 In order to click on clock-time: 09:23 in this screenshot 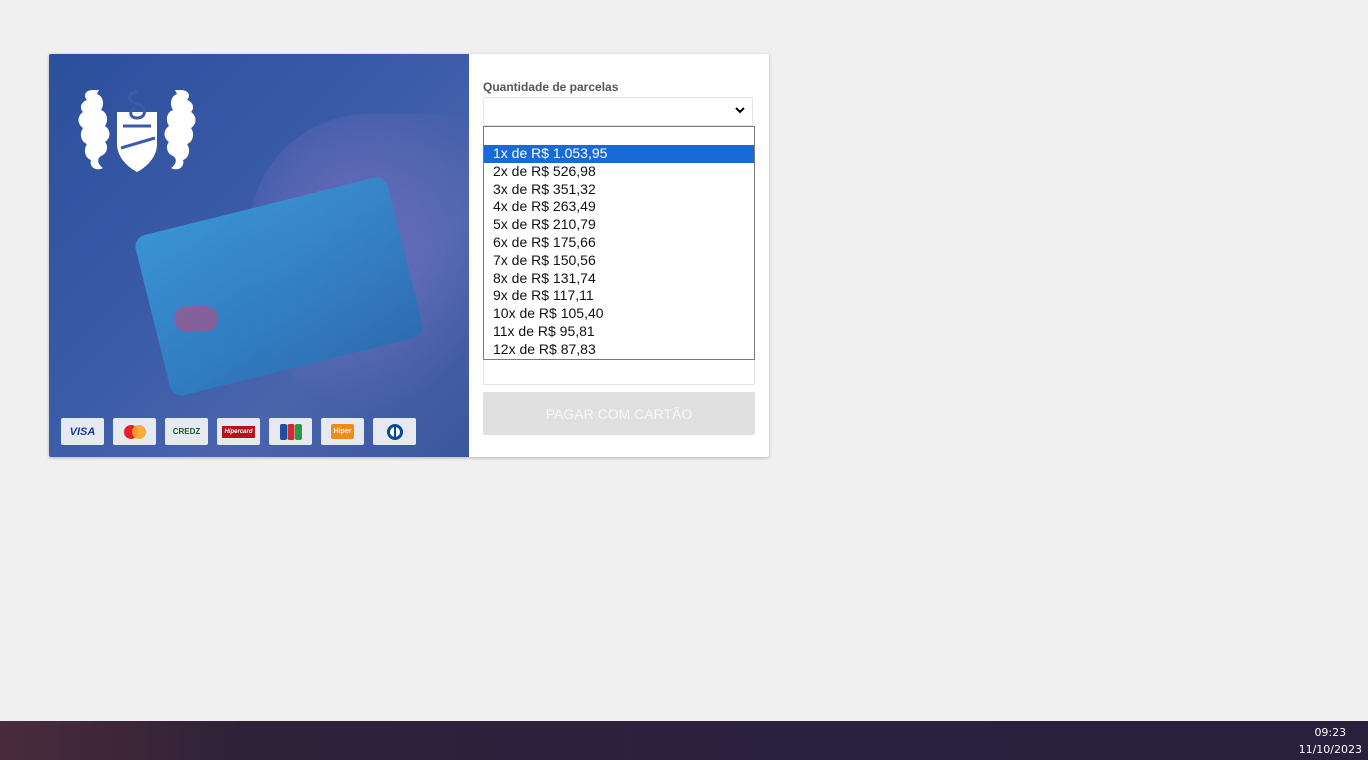, I will do `click(1330, 732)`.